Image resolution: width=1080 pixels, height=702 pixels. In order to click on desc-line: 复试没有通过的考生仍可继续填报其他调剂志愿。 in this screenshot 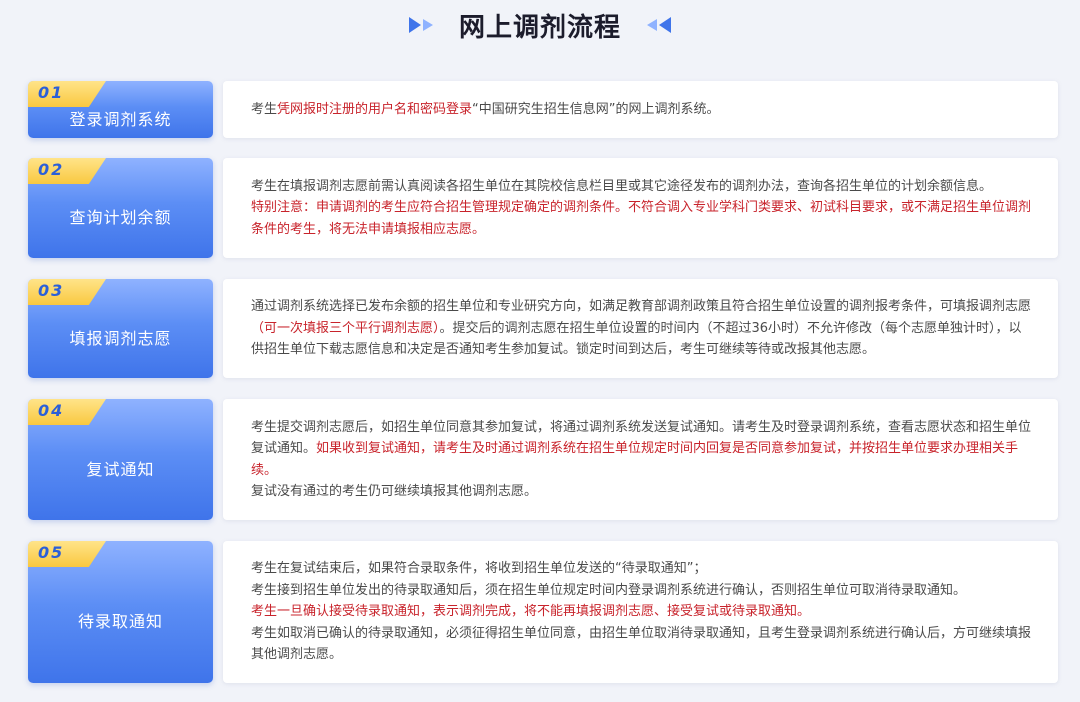, I will do `click(394, 491)`.